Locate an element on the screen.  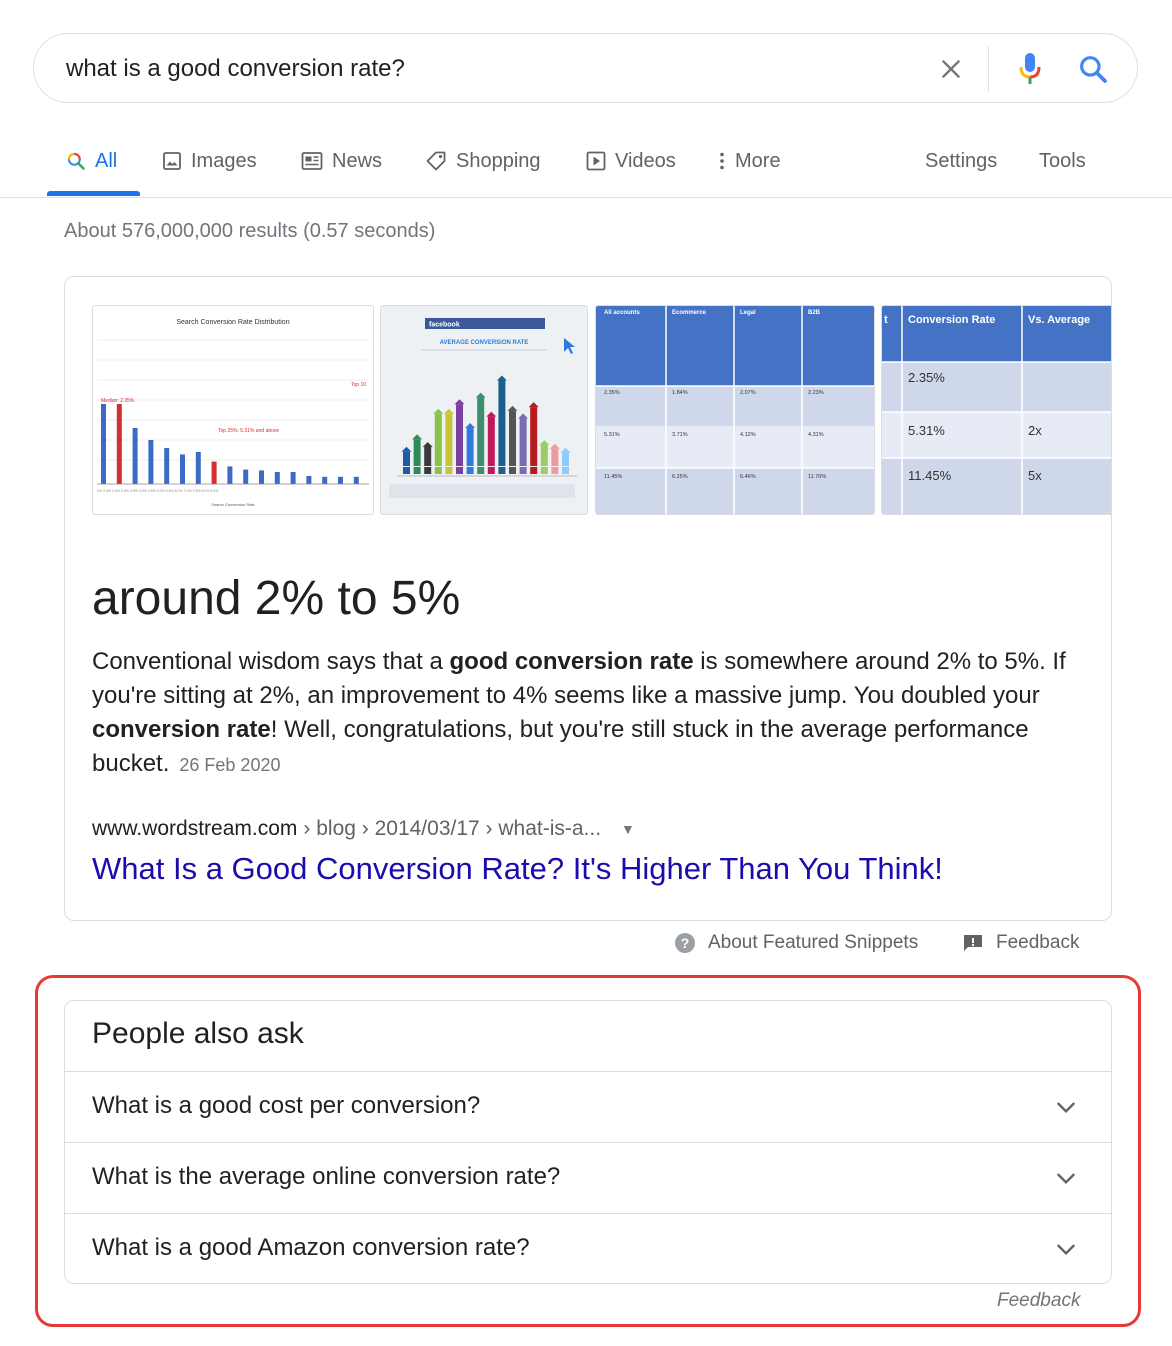
tab-more: More is located at coordinates (749, 161).